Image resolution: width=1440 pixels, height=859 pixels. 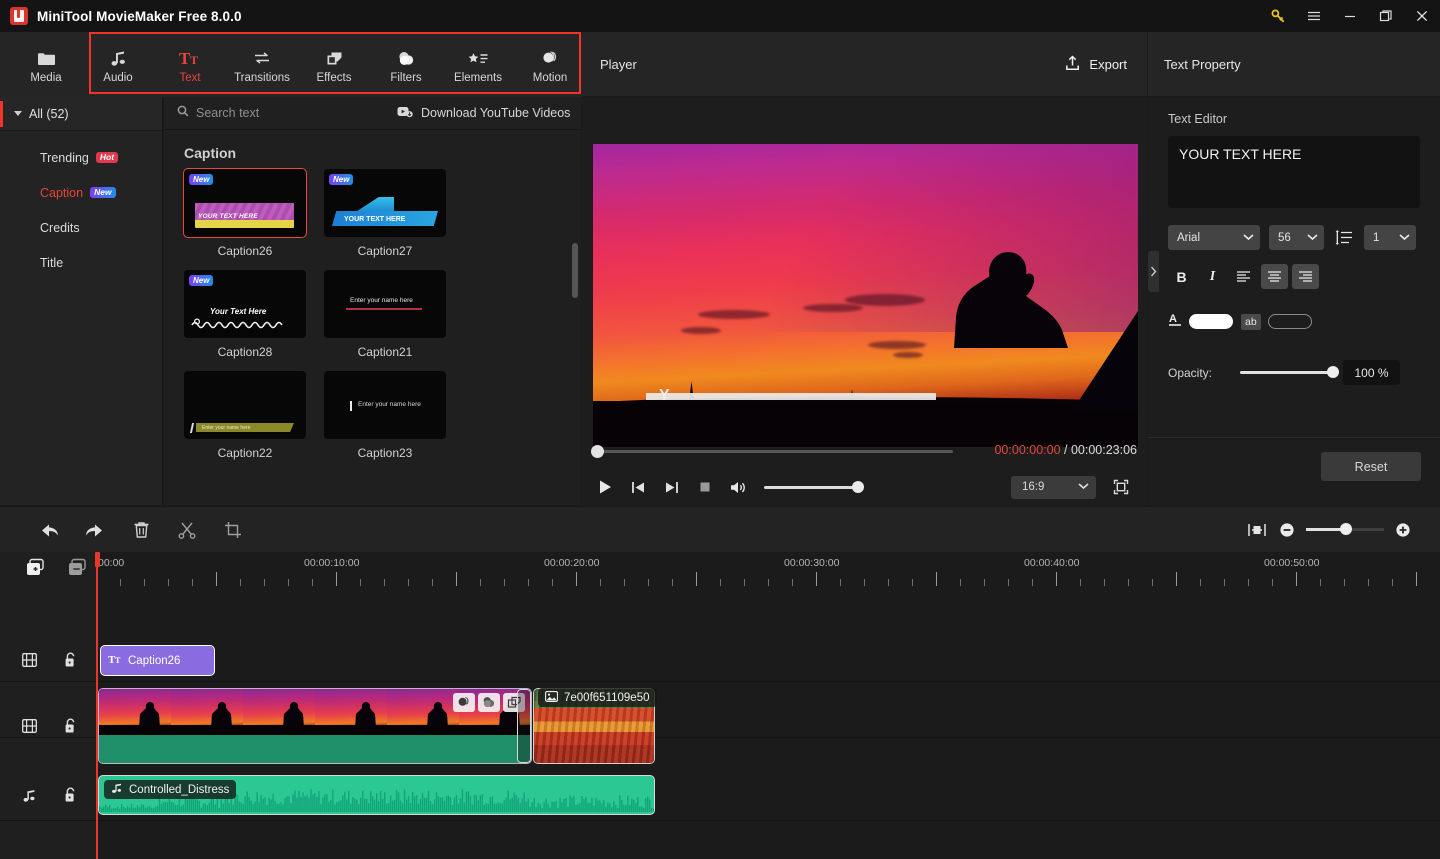 I want to click on volume-slider, so click(x=814, y=486).